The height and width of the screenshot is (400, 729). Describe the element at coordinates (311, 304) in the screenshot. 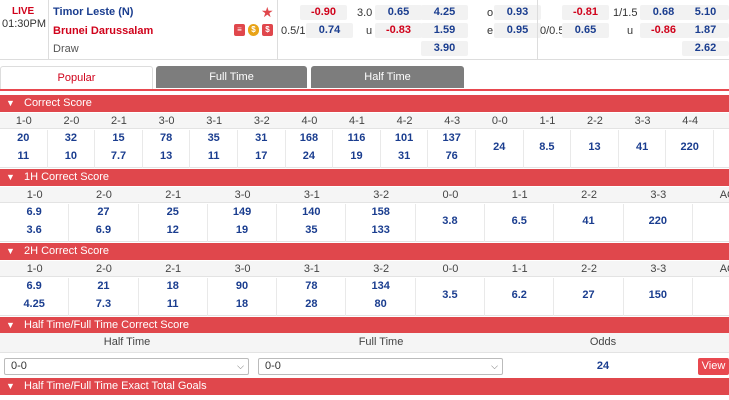

I see `away-win-odds: 28` at that location.